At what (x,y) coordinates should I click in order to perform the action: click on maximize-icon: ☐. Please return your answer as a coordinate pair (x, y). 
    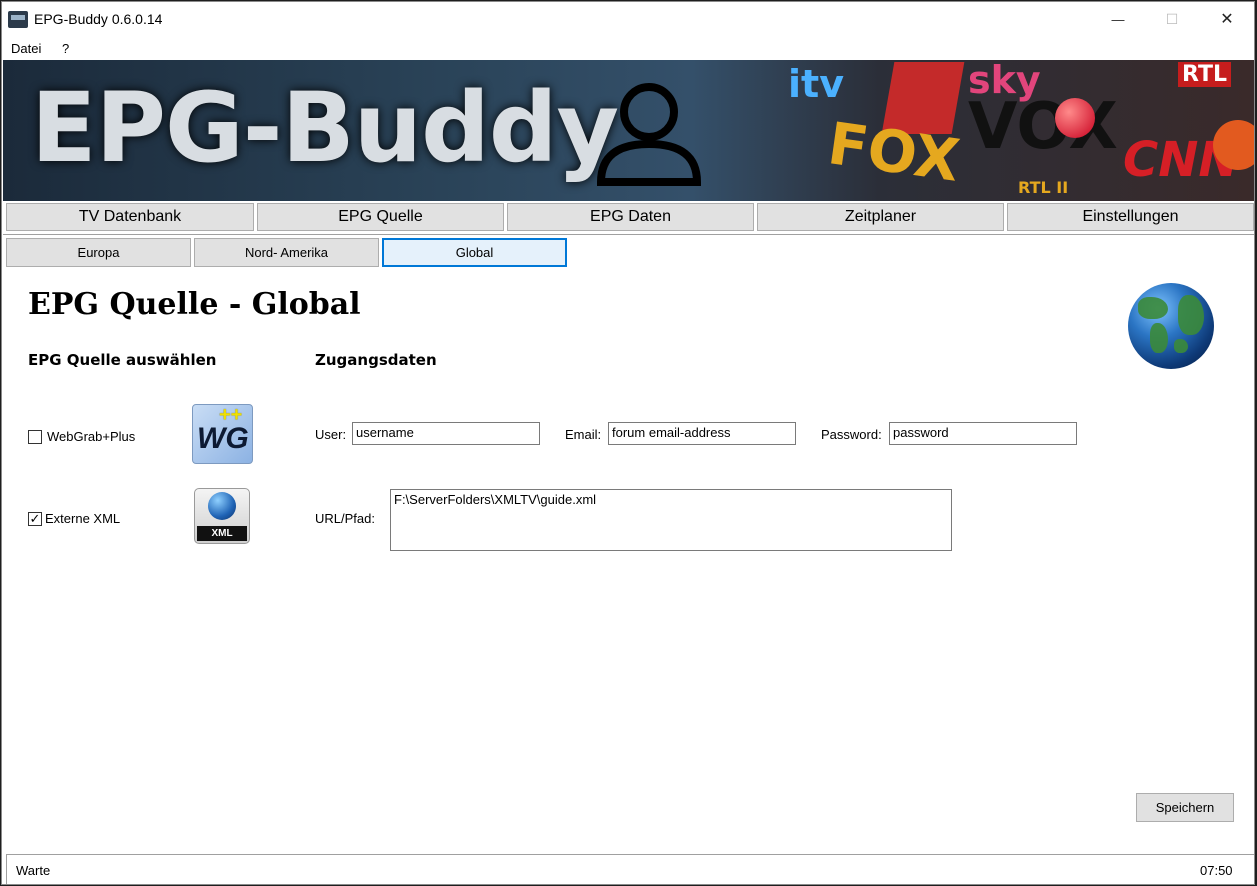
    Looking at the image, I should click on (1172, 18).